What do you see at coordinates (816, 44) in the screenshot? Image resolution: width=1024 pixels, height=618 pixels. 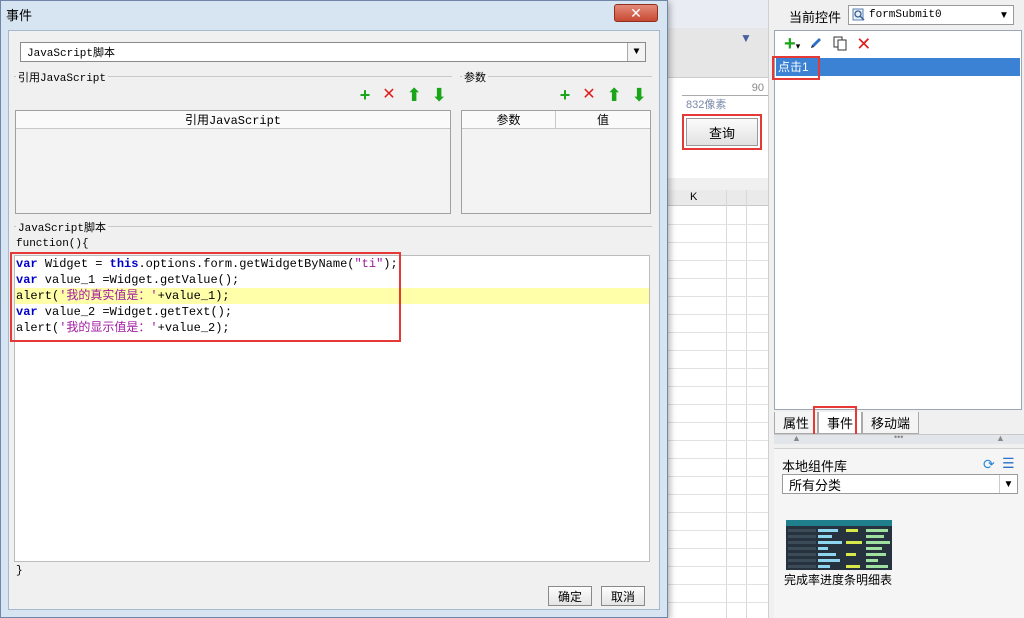 I see `edit-icon` at bounding box center [816, 44].